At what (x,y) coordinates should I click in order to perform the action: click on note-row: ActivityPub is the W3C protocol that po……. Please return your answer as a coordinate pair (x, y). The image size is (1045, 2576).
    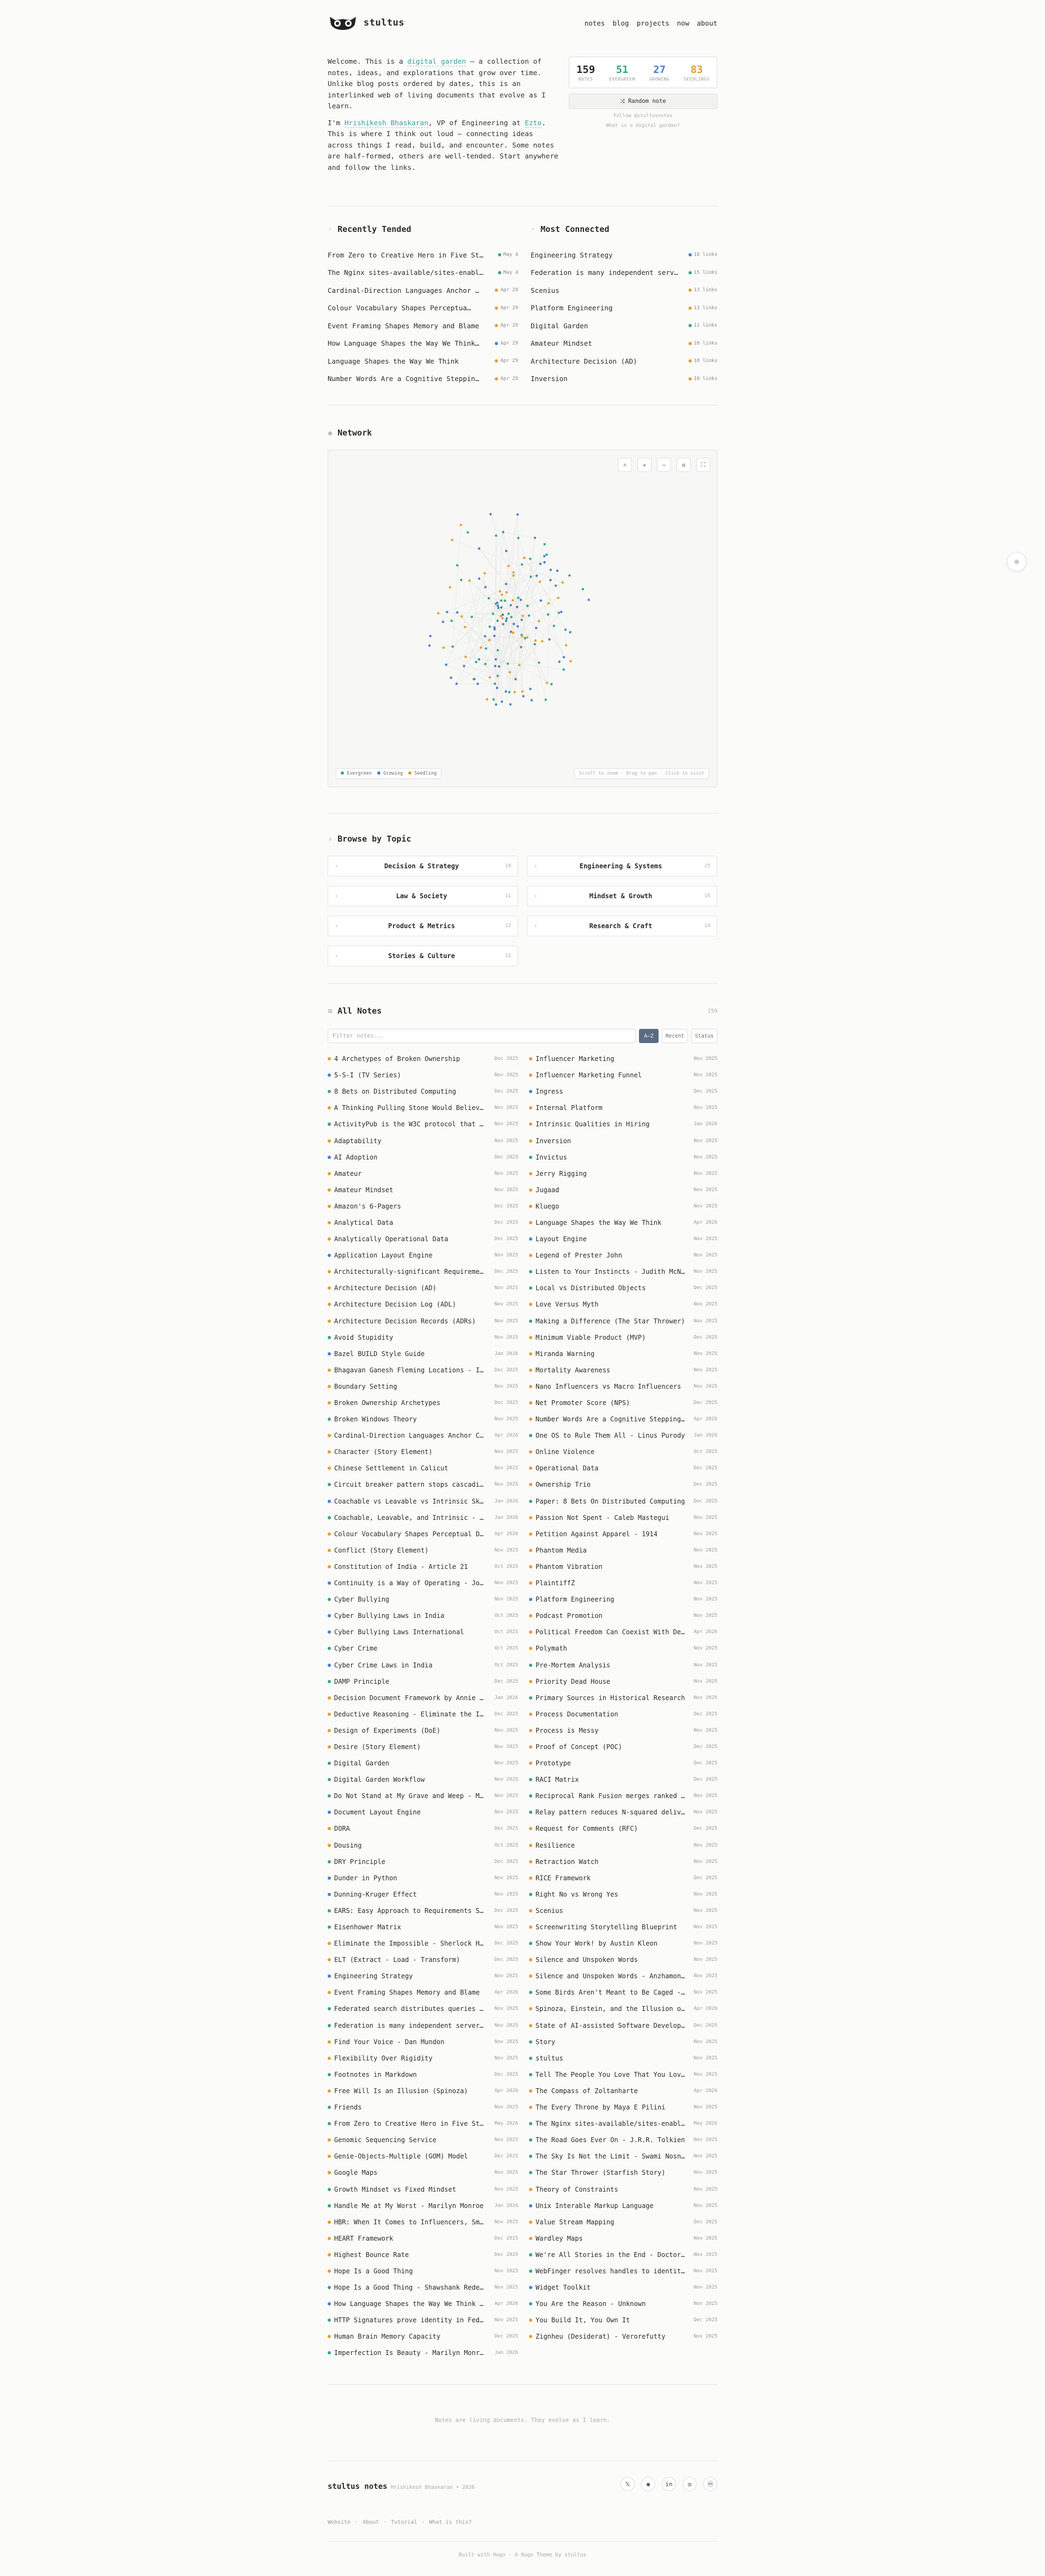
    Looking at the image, I should click on (423, 1124).